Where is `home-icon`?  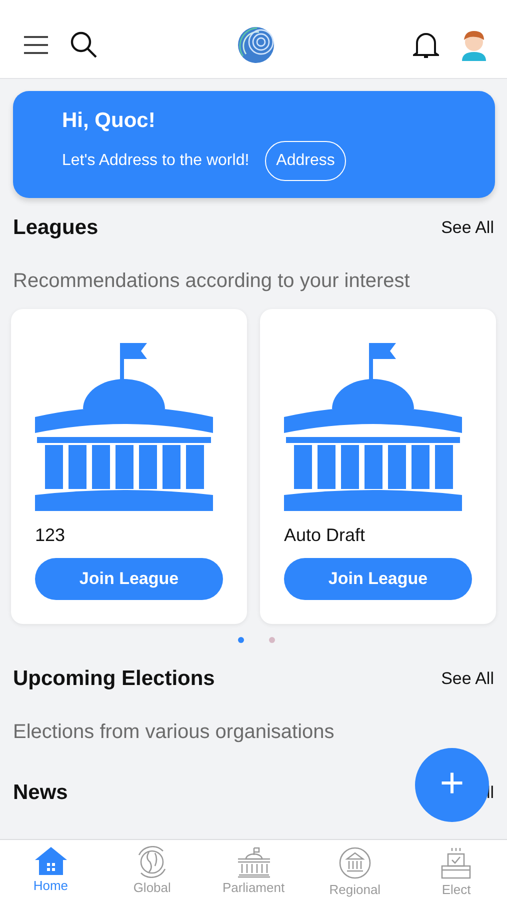 home-icon is located at coordinates (51, 861).